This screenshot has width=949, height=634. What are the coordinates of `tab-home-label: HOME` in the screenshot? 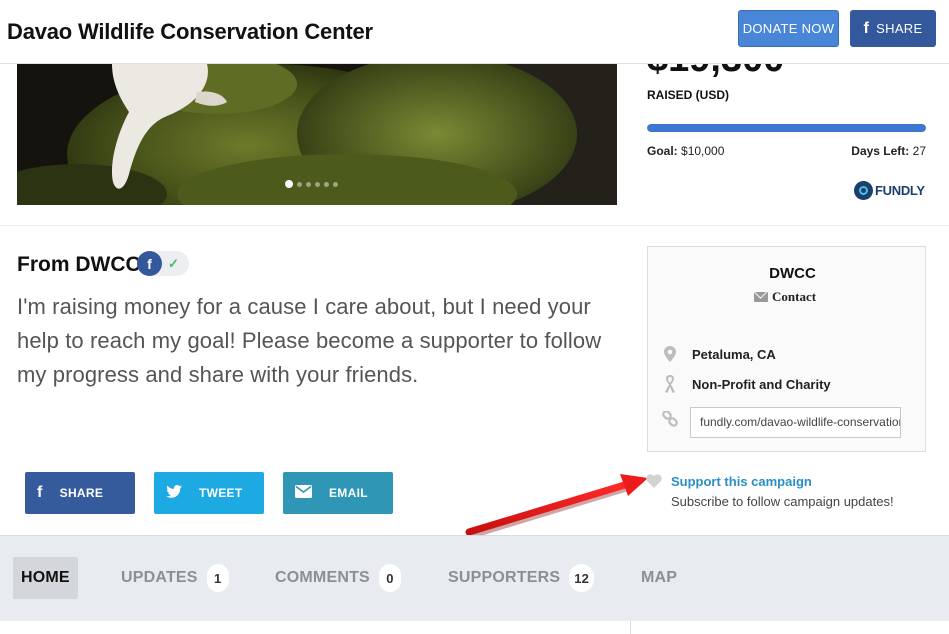 It's located at (45, 577).